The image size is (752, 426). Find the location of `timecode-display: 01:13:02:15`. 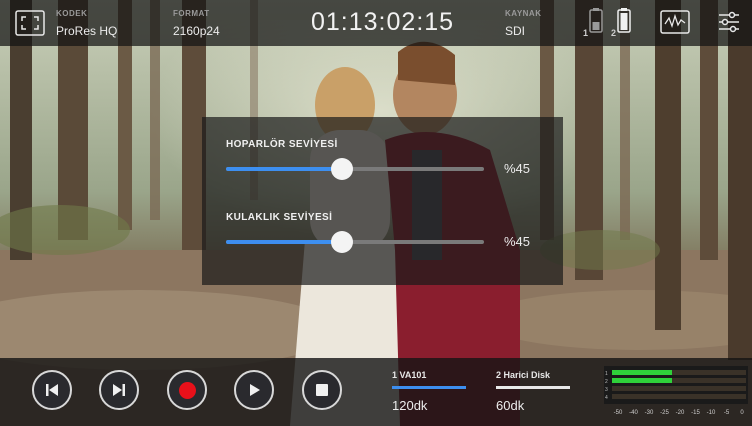

timecode-display: 01:13:02:15 is located at coordinates (383, 22).